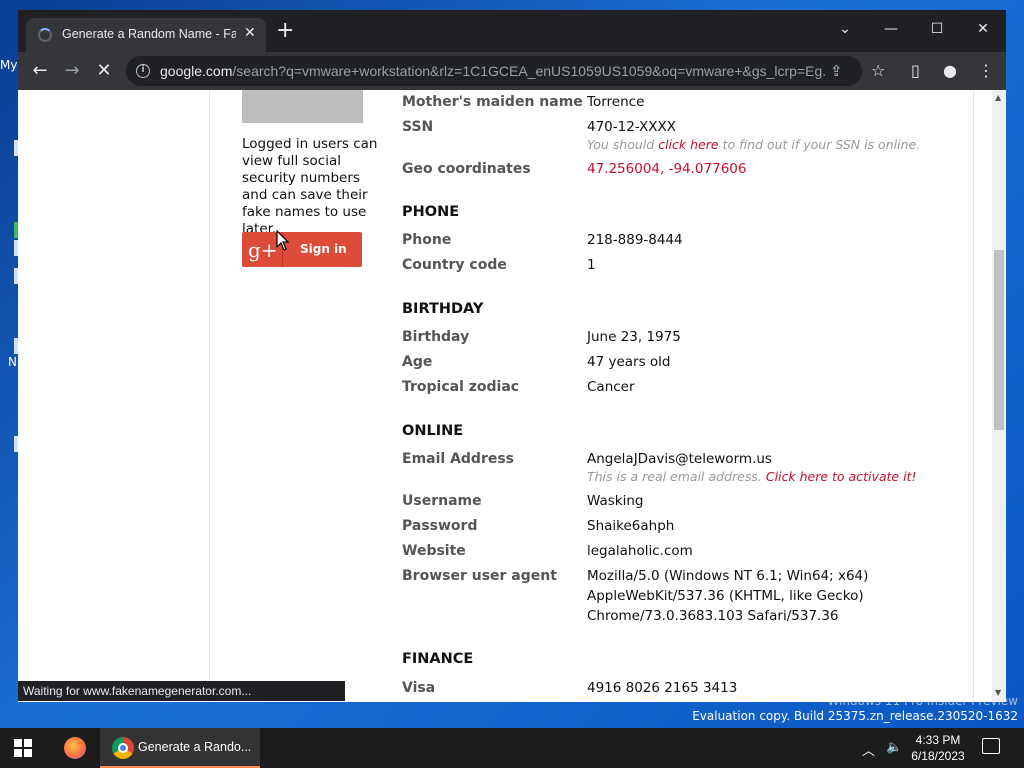 This screenshot has width=1024, height=768. Describe the element at coordinates (629, 362) in the screenshot. I see `age-value: 47 years old` at that location.